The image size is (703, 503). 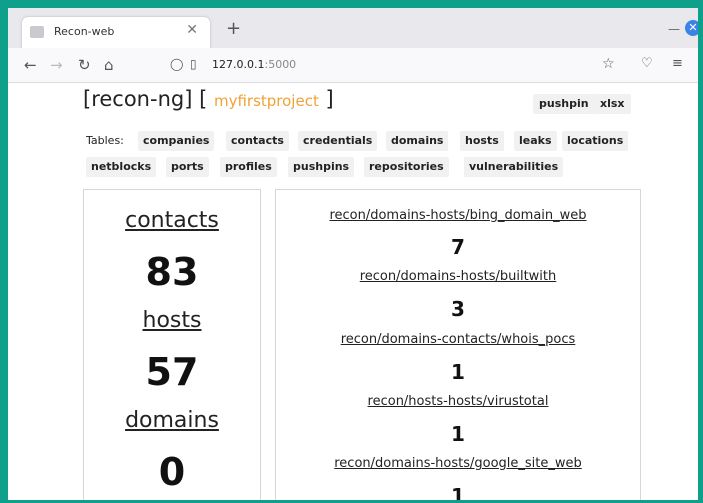 I want to click on address-bar: ◯ ▯ 127.0.0.1:5000 ☆, so click(x=395, y=65).